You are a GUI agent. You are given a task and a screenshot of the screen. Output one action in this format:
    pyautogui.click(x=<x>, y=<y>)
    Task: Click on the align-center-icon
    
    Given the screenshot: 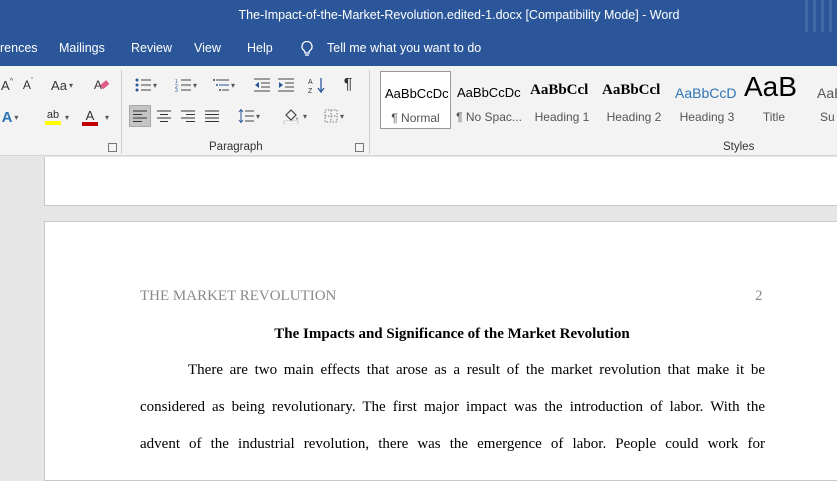 What is the action you would take?
    pyautogui.click(x=164, y=116)
    